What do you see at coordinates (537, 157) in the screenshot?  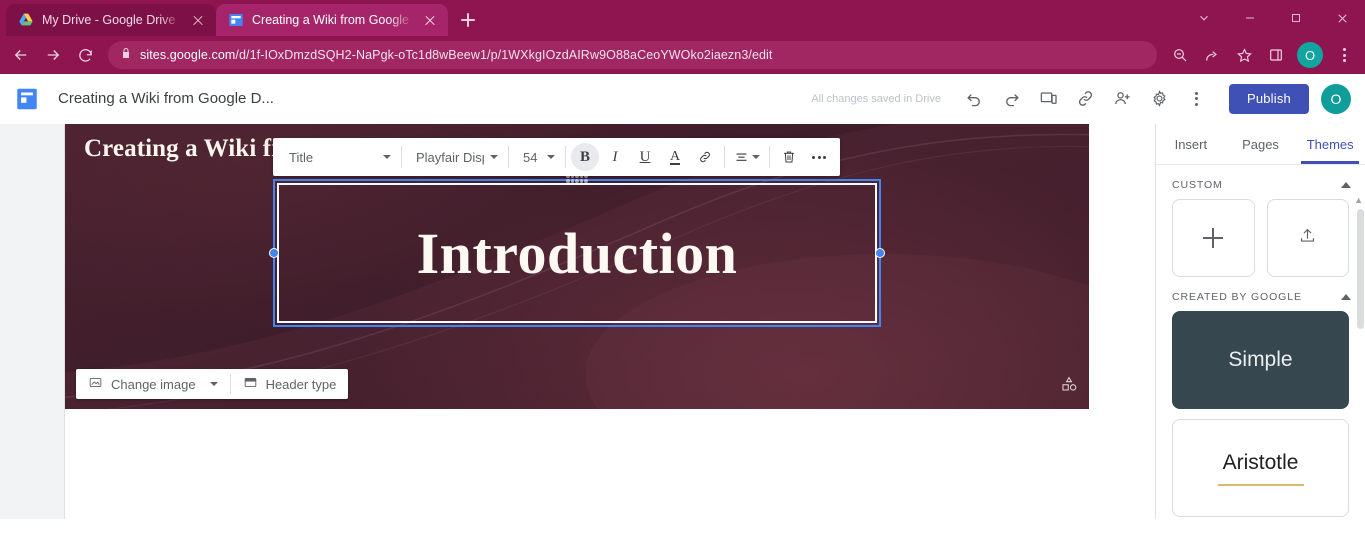 I see `font-size-dropdown: 54` at bounding box center [537, 157].